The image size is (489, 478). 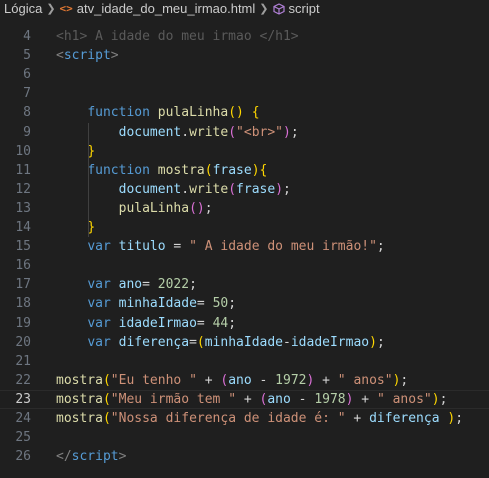 I want to click on line-number: 17, so click(x=23, y=285).